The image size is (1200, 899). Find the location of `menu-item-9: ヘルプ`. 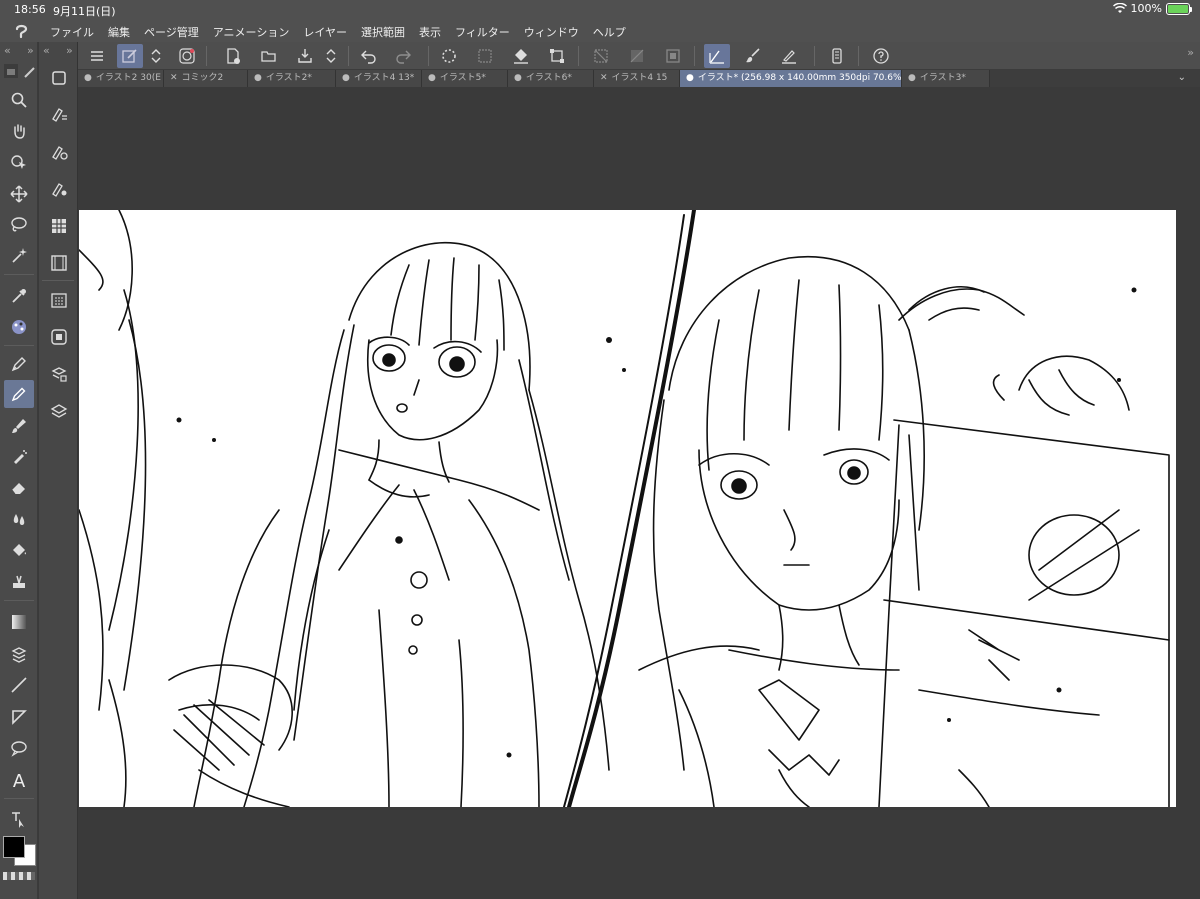

menu-item-9: ヘルプ is located at coordinates (609, 32).